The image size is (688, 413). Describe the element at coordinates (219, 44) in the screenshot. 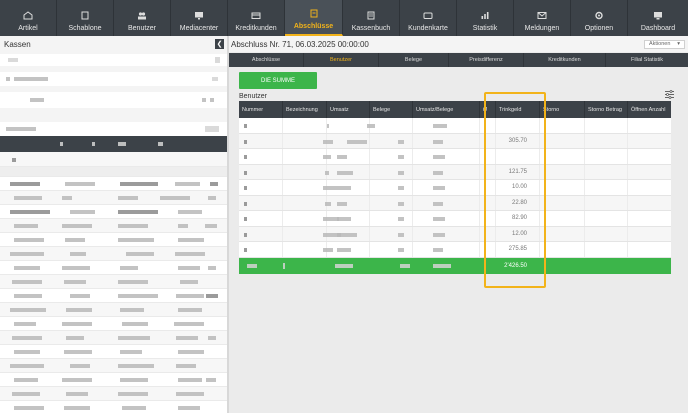

I see `collapse-panel-button: ❮` at that location.